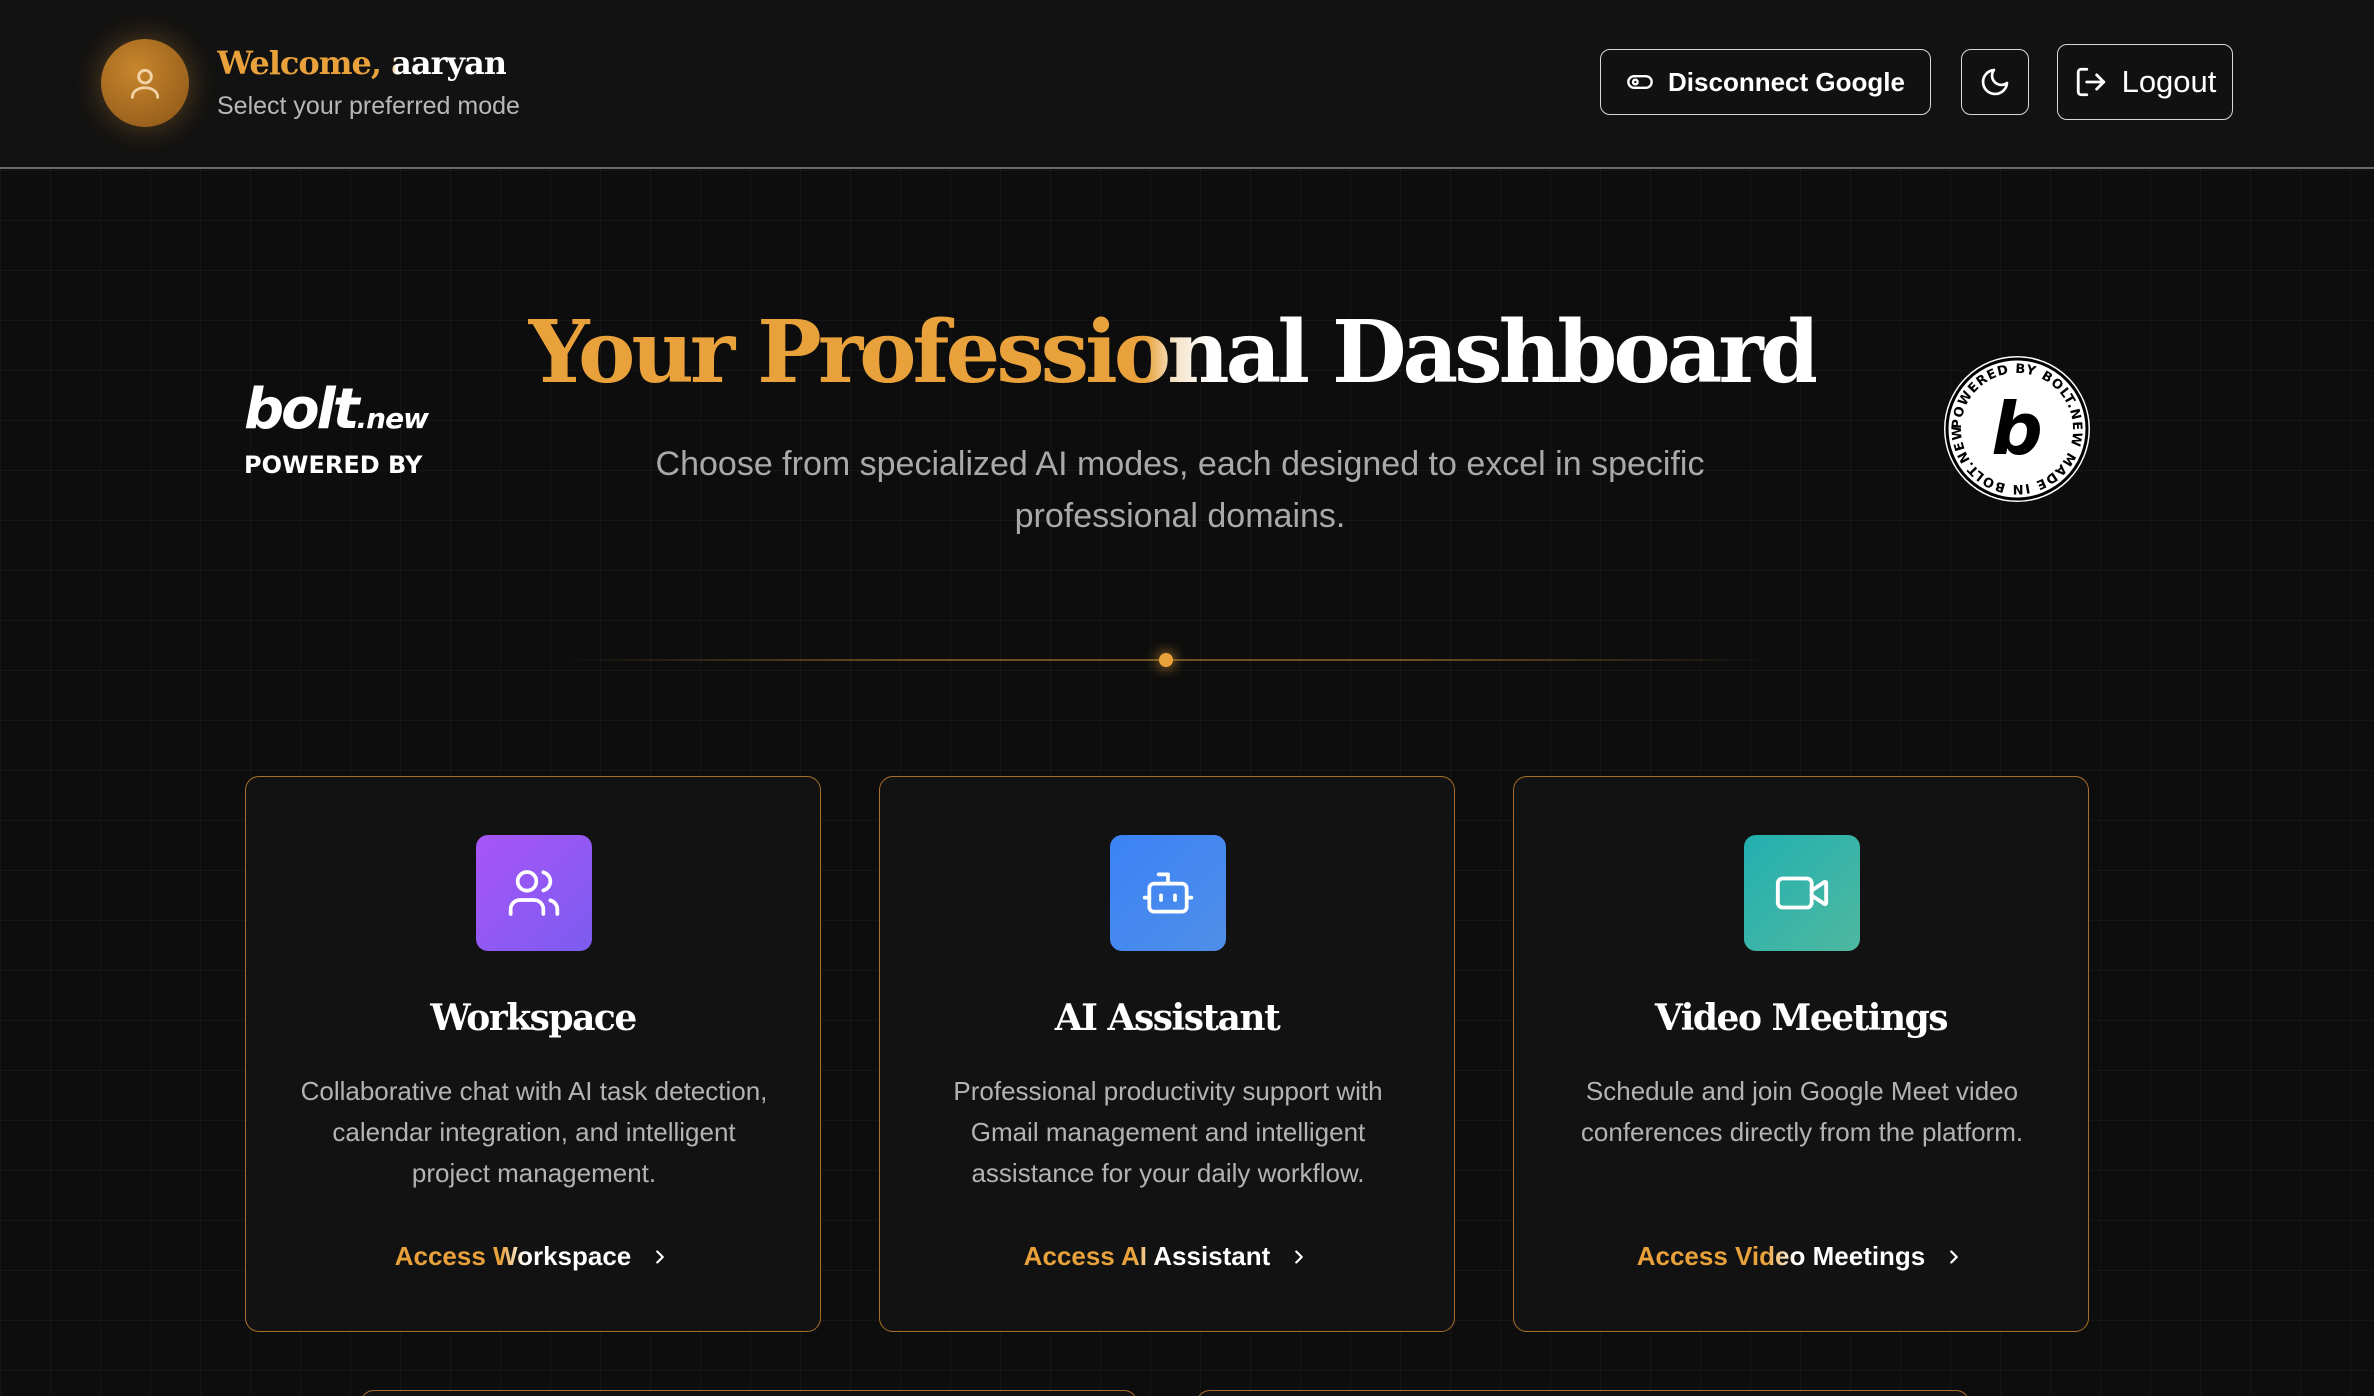 The height and width of the screenshot is (1396, 2374). I want to click on access-ai-assistant-link: Access AI Assistant, so click(1167, 1256).